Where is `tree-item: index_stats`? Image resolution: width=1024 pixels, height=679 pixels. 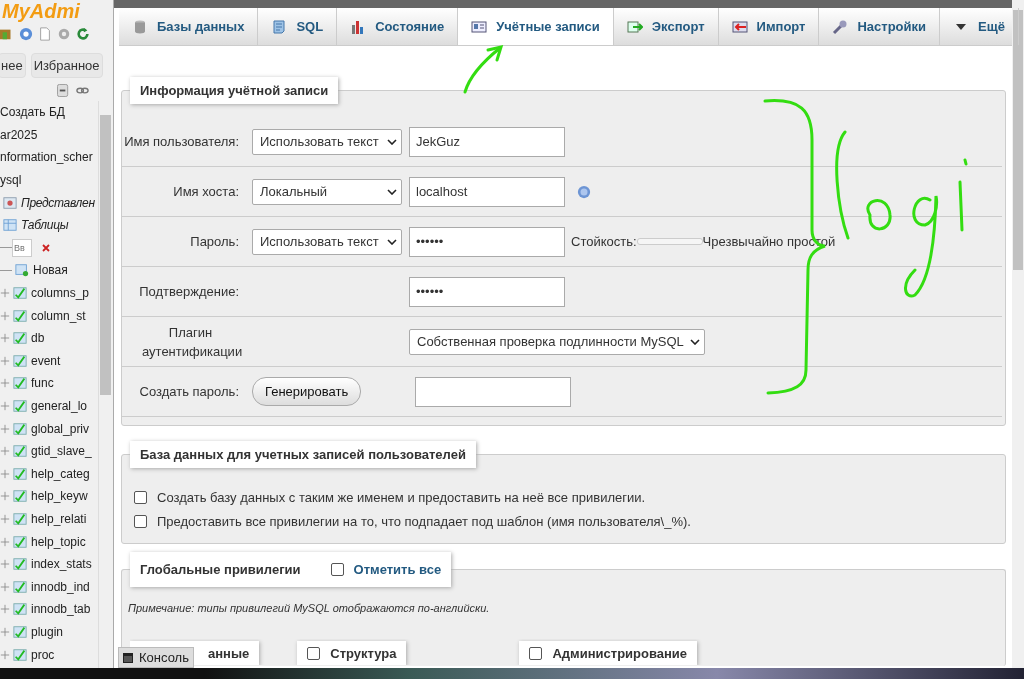 tree-item: index_stats is located at coordinates (61, 564).